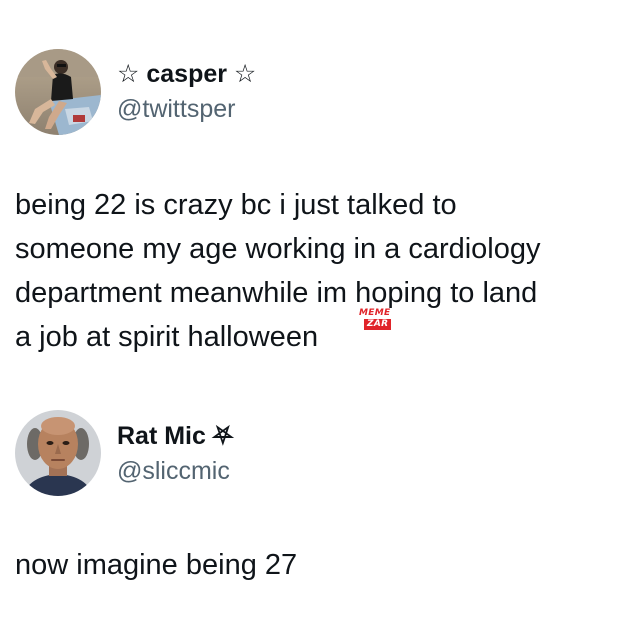  Describe the element at coordinates (176, 109) in the screenshot. I see `author-handle: @twittsper` at that location.